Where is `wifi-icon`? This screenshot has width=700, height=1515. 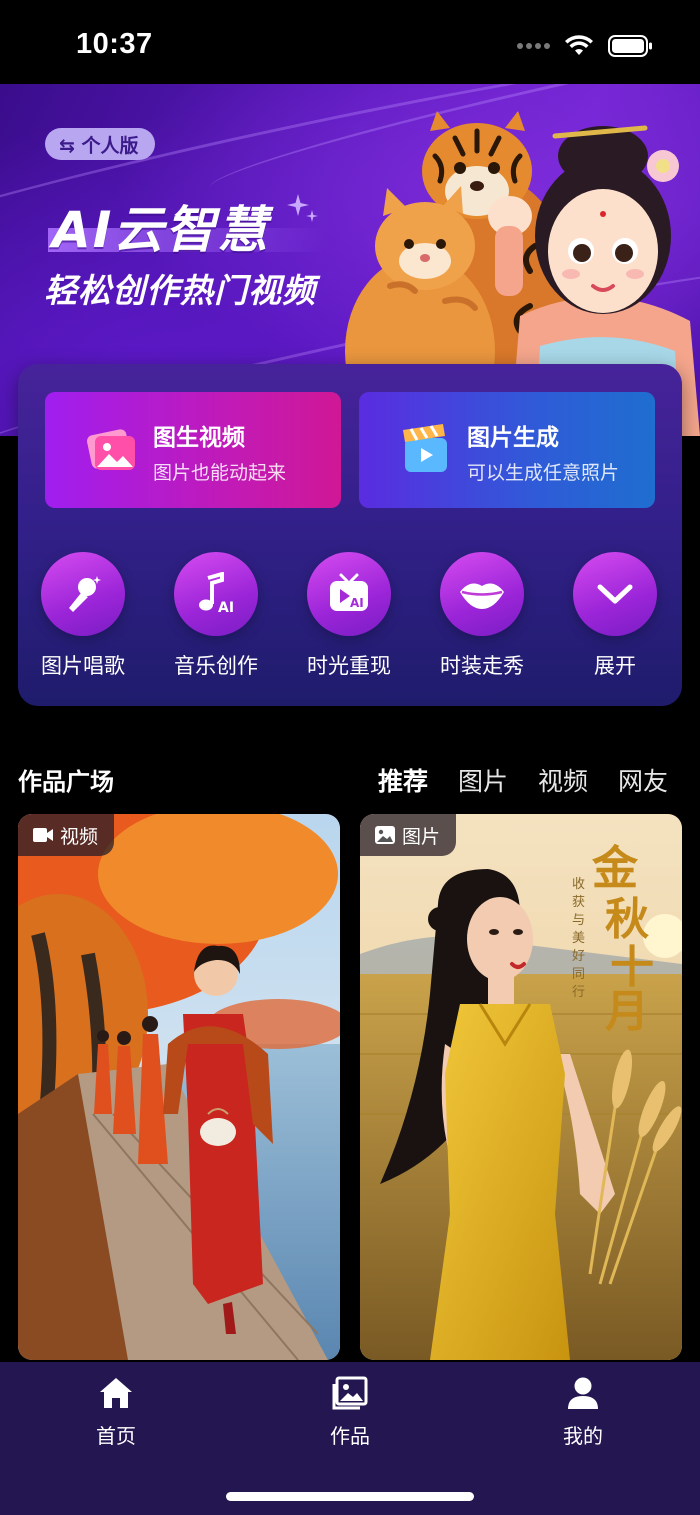
wifi-icon is located at coordinates (579, 45).